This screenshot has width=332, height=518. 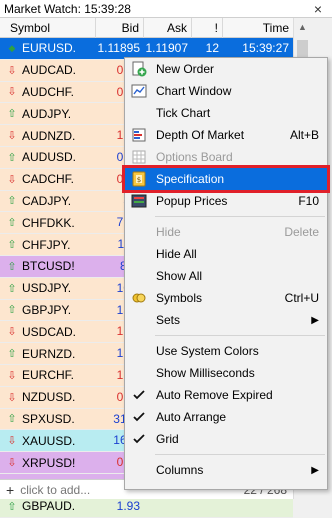 What do you see at coordinates (48, 375) in the screenshot?
I see `symbol-cell: ⇩ EURCHF.` at bounding box center [48, 375].